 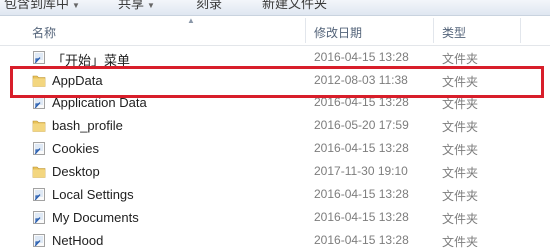 I want to click on file-row: NetHood 2016-04-15 13:28 文件夹, so click(x=275, y=240).